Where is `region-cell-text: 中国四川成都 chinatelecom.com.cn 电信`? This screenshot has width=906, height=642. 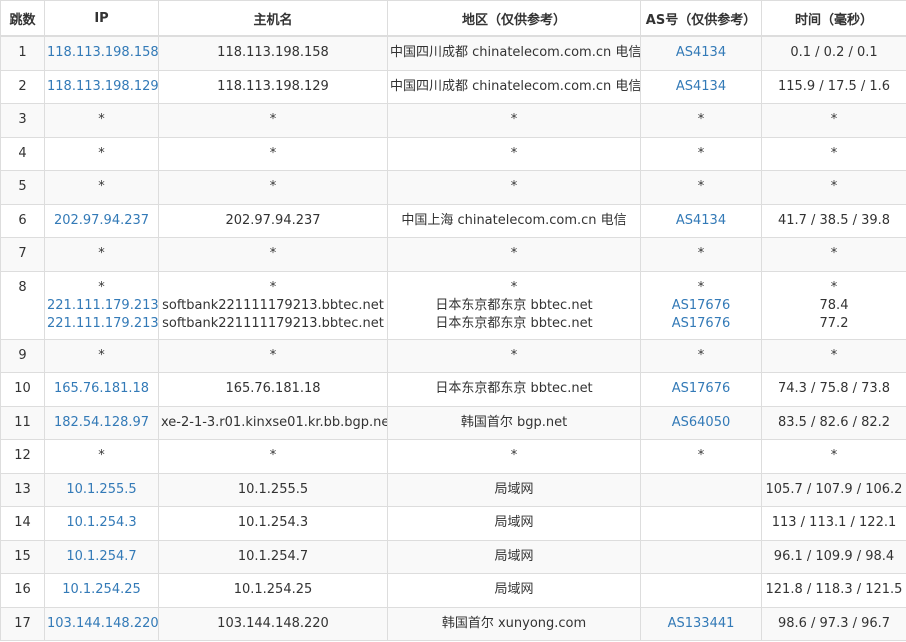
region-cell-text: 中国四川成都 chinatelecom.com.cn 电信 is located at coordinates (515, 86).